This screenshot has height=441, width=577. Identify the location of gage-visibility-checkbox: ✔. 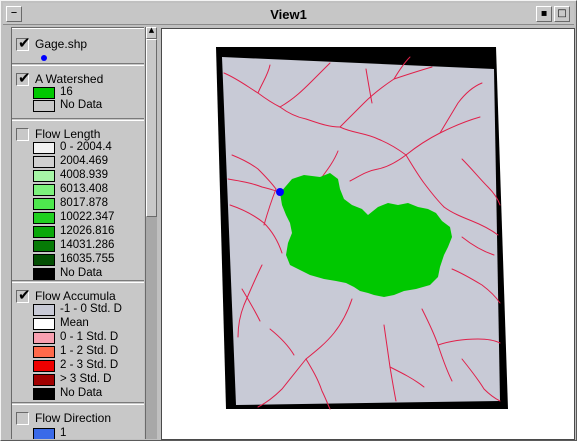
(23, 43).